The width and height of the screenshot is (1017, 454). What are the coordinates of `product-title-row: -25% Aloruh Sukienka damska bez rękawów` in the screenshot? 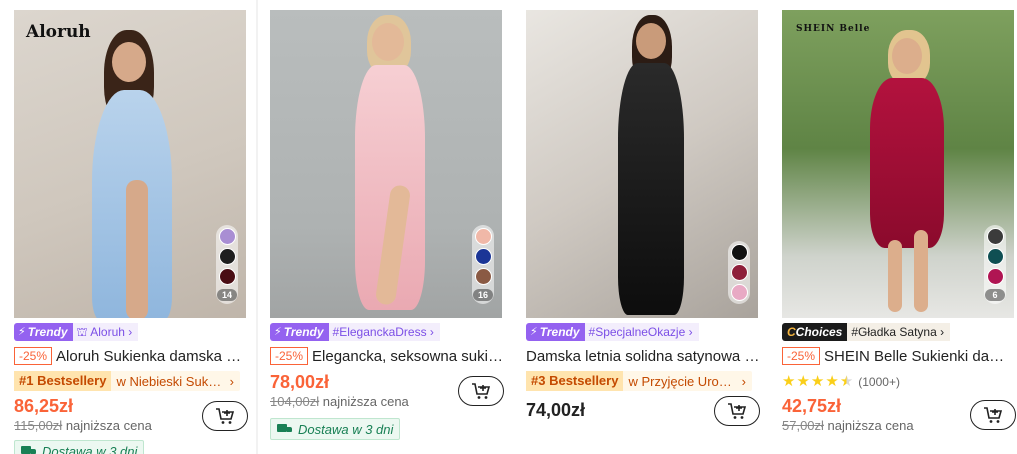 It's located at (131, 356).